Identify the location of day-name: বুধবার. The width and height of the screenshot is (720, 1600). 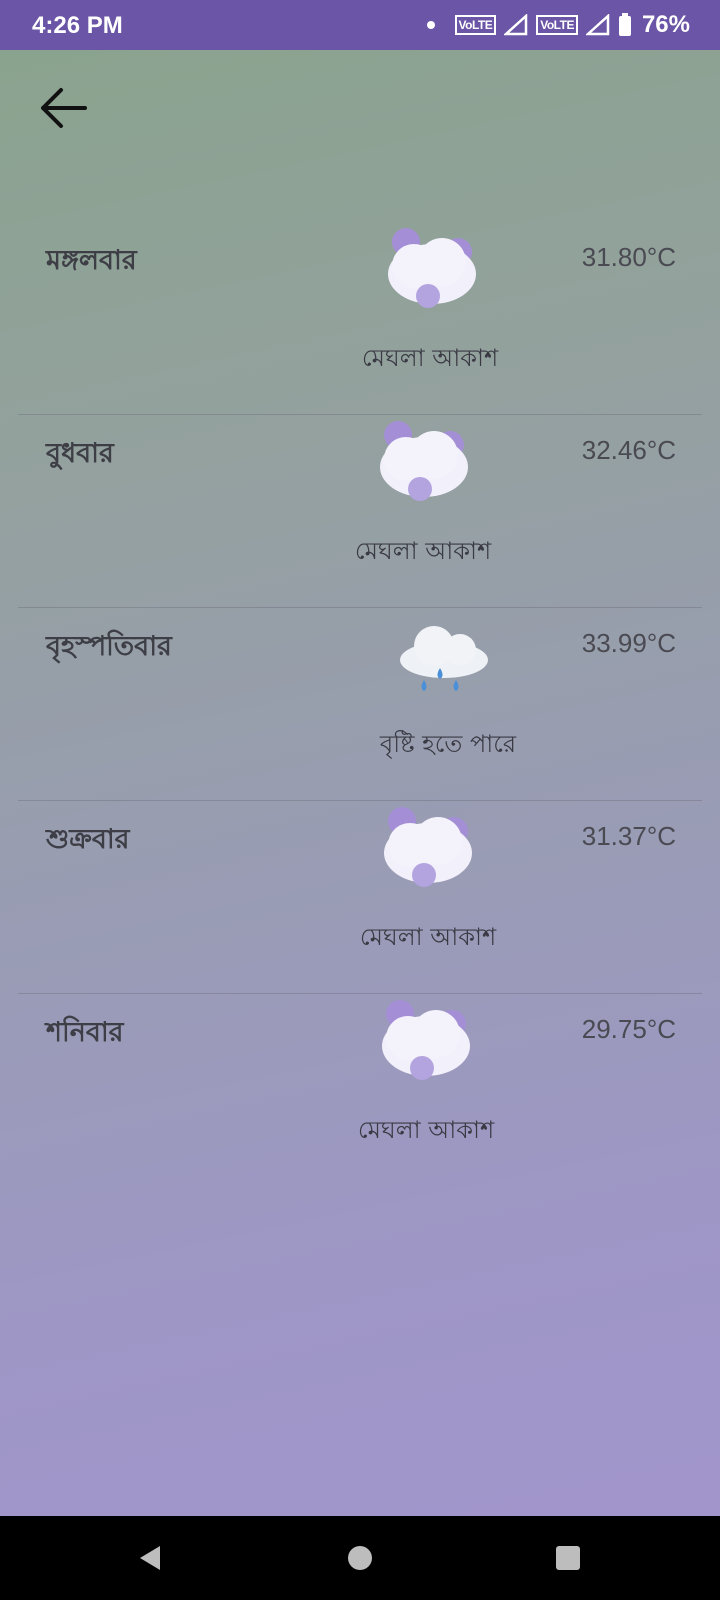
(80, 453).